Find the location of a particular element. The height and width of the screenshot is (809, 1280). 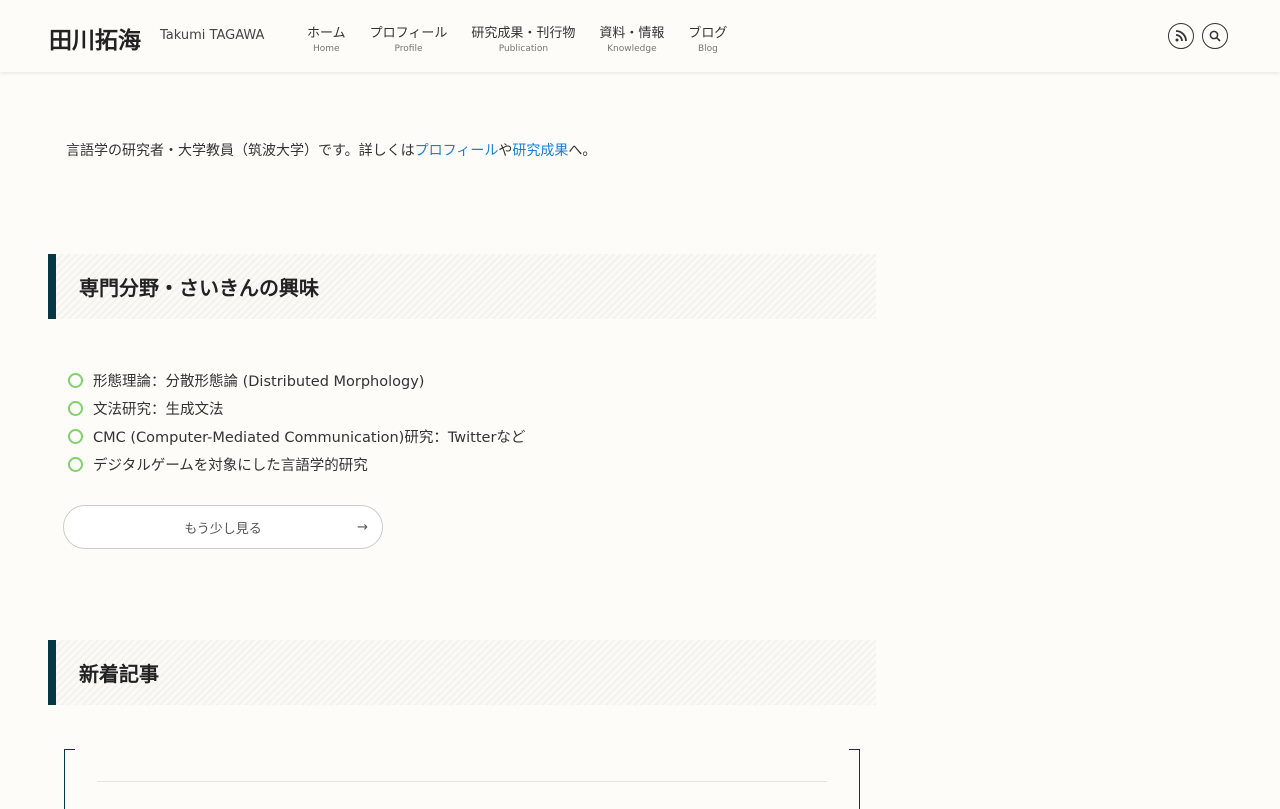

list-item: 形態理論：分散形態論 (Distributed Morphology) is located at coordinates (296, 380).